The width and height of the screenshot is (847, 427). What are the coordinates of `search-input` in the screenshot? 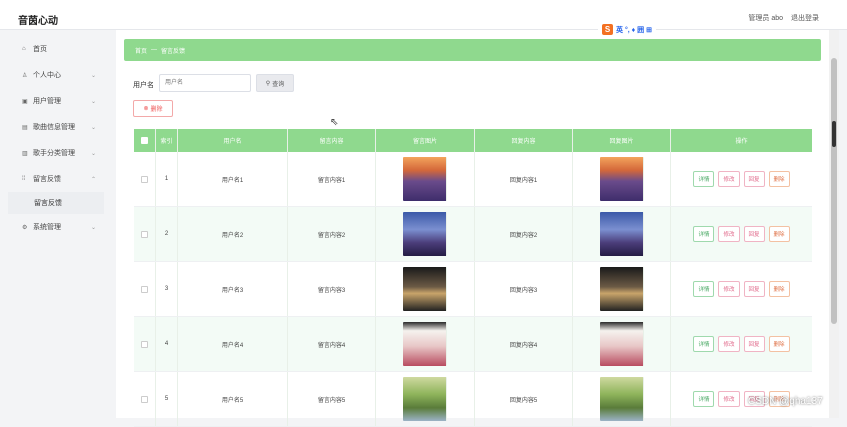 It's located at (205, 83).